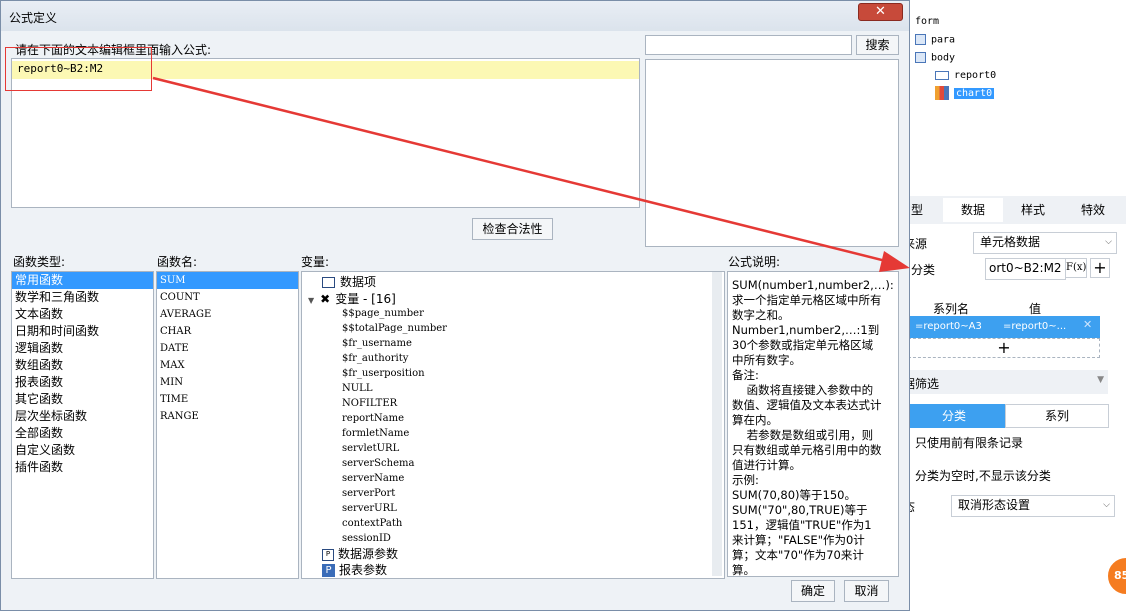 The height and width of the screenshot is (611, 1126). Describe the element at coordinates (894, 261) in the screenshot. I see `arrow-head` at that location.